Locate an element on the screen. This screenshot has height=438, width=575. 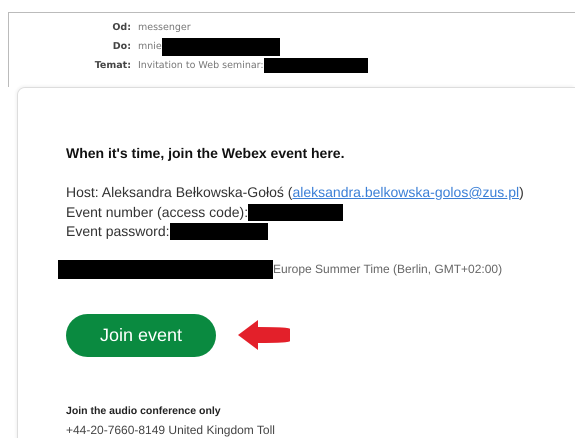
phone-number: +44-20-7660-8149 United Kingdom Toll is located at coordinates (171, 429).